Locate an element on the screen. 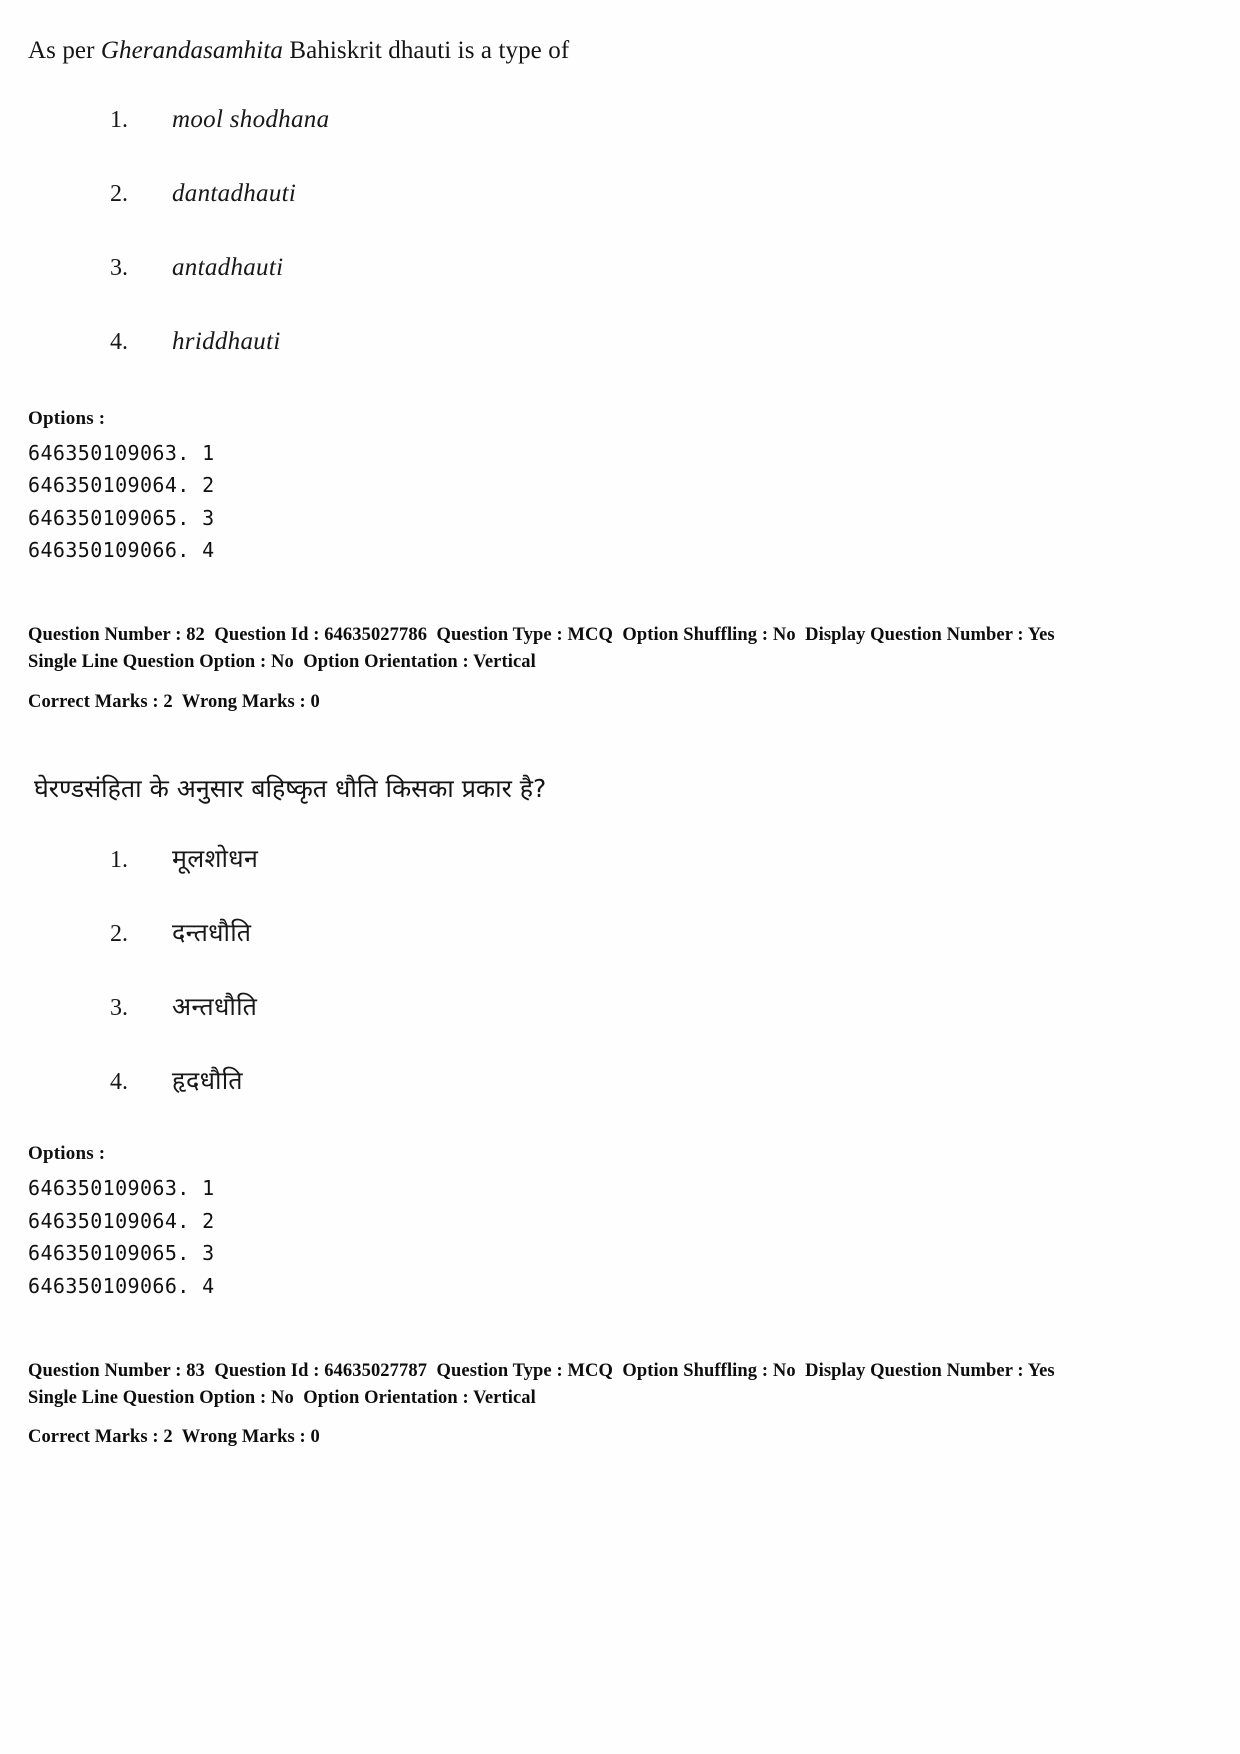  option-row: 1. मूलशोधन is located at coordinates (620, 878).